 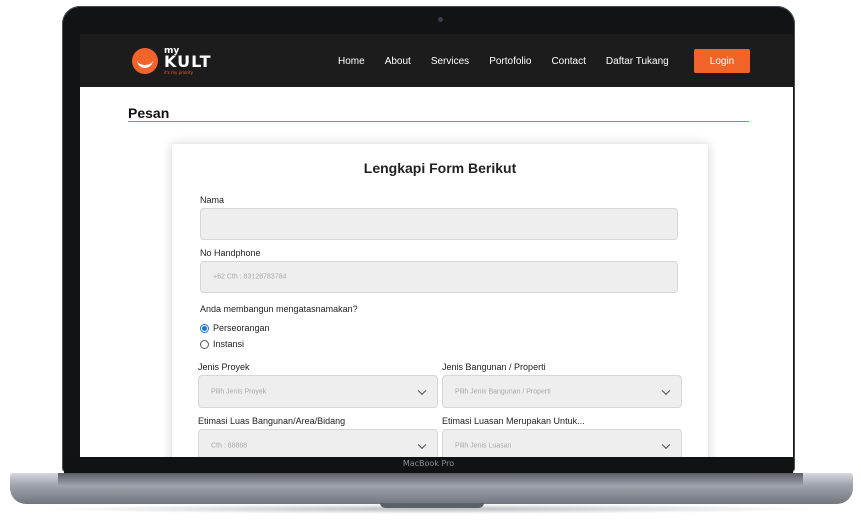 I want to click on radio-selected-icon, so click(x=204, y=328).